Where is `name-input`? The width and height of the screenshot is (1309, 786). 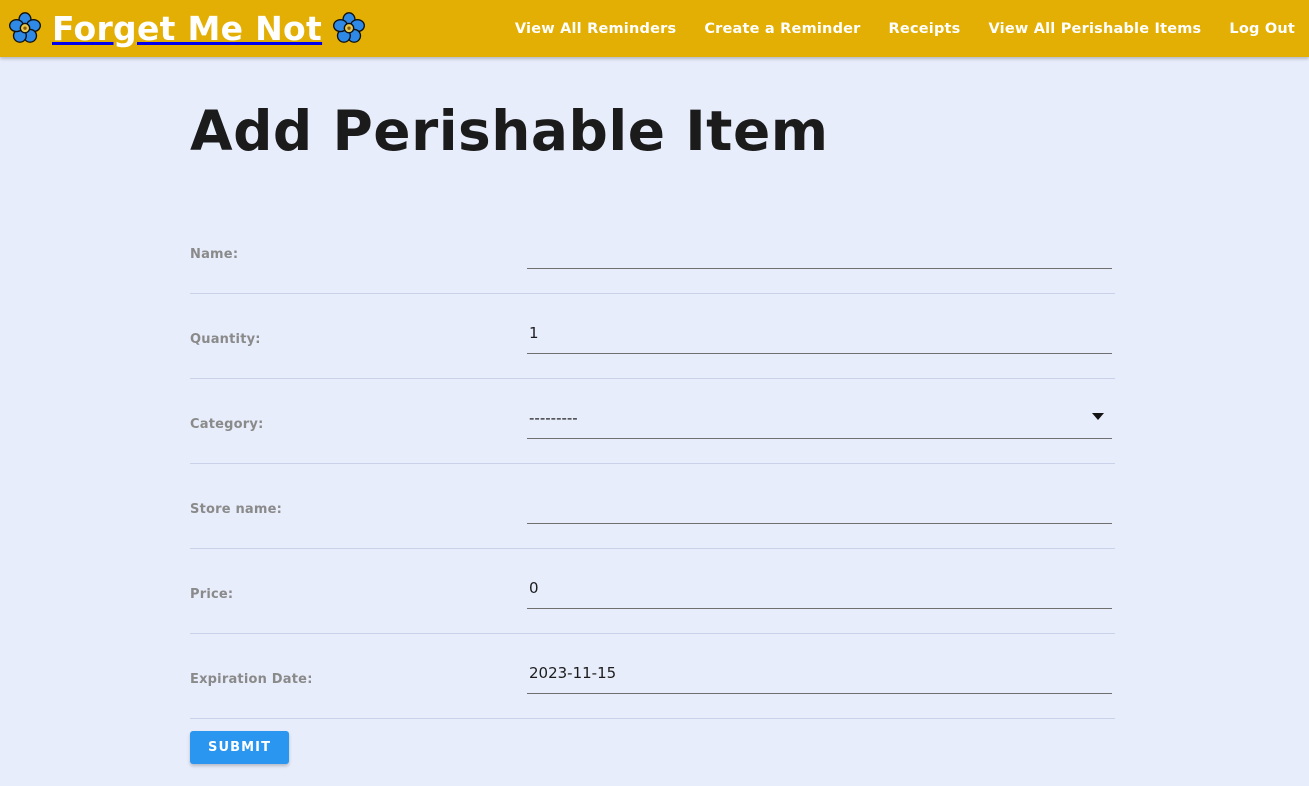 name-input is located at coordinates (819, 250).